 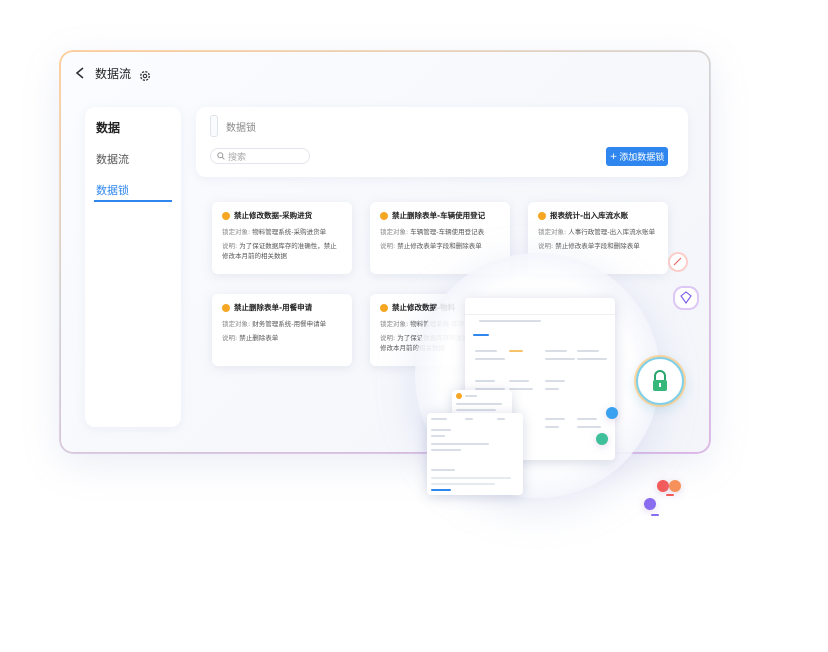 I want to click on search-input: 搜索, so click(x=260, y=156).